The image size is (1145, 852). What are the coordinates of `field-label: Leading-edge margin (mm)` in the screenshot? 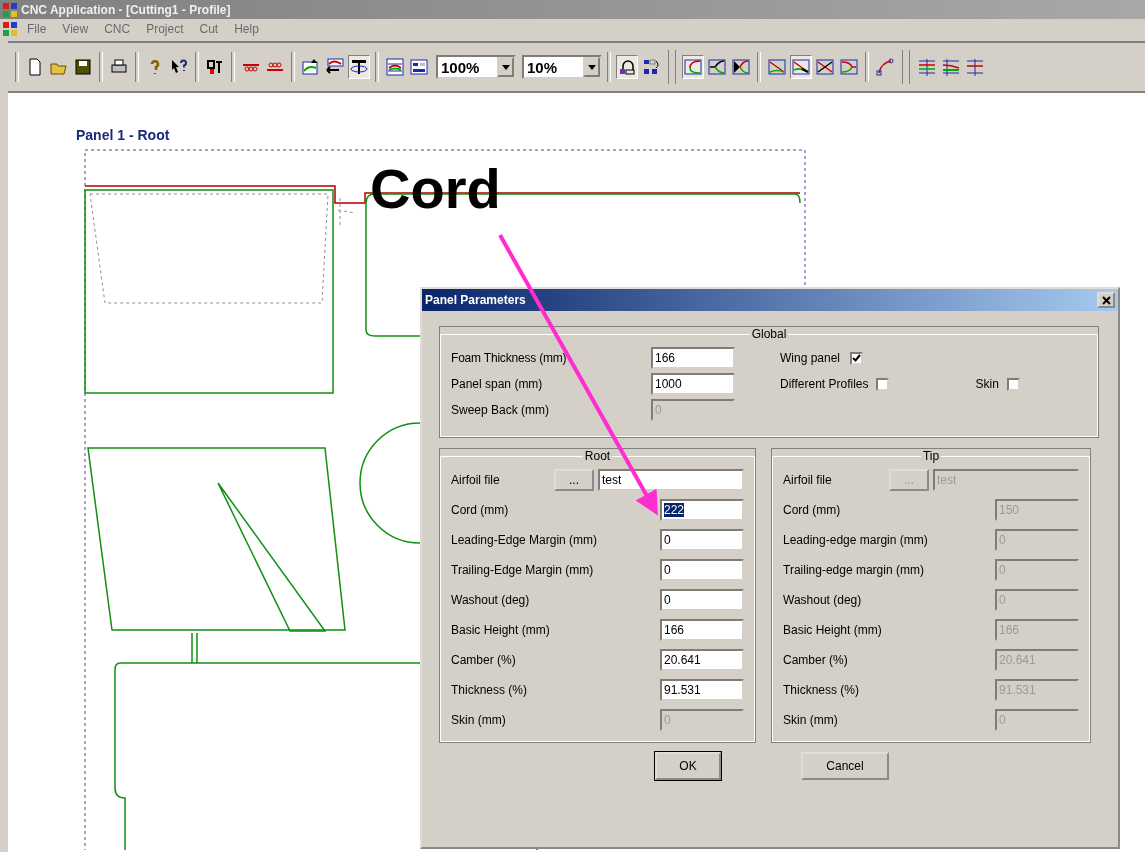 It's located at (856, 540).